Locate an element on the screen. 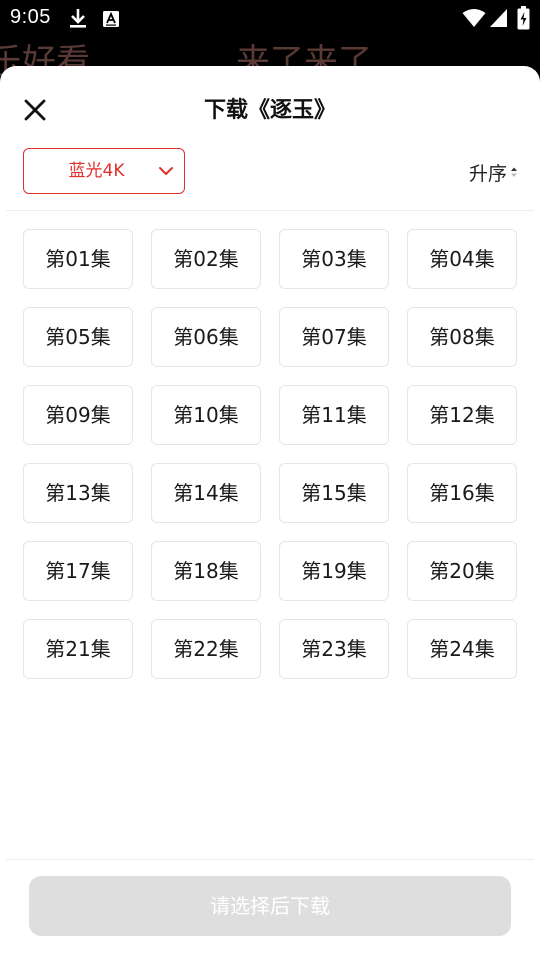 The image size is (540, 960). quality-select: 蓝光4K is located at coordinates (104, 171).